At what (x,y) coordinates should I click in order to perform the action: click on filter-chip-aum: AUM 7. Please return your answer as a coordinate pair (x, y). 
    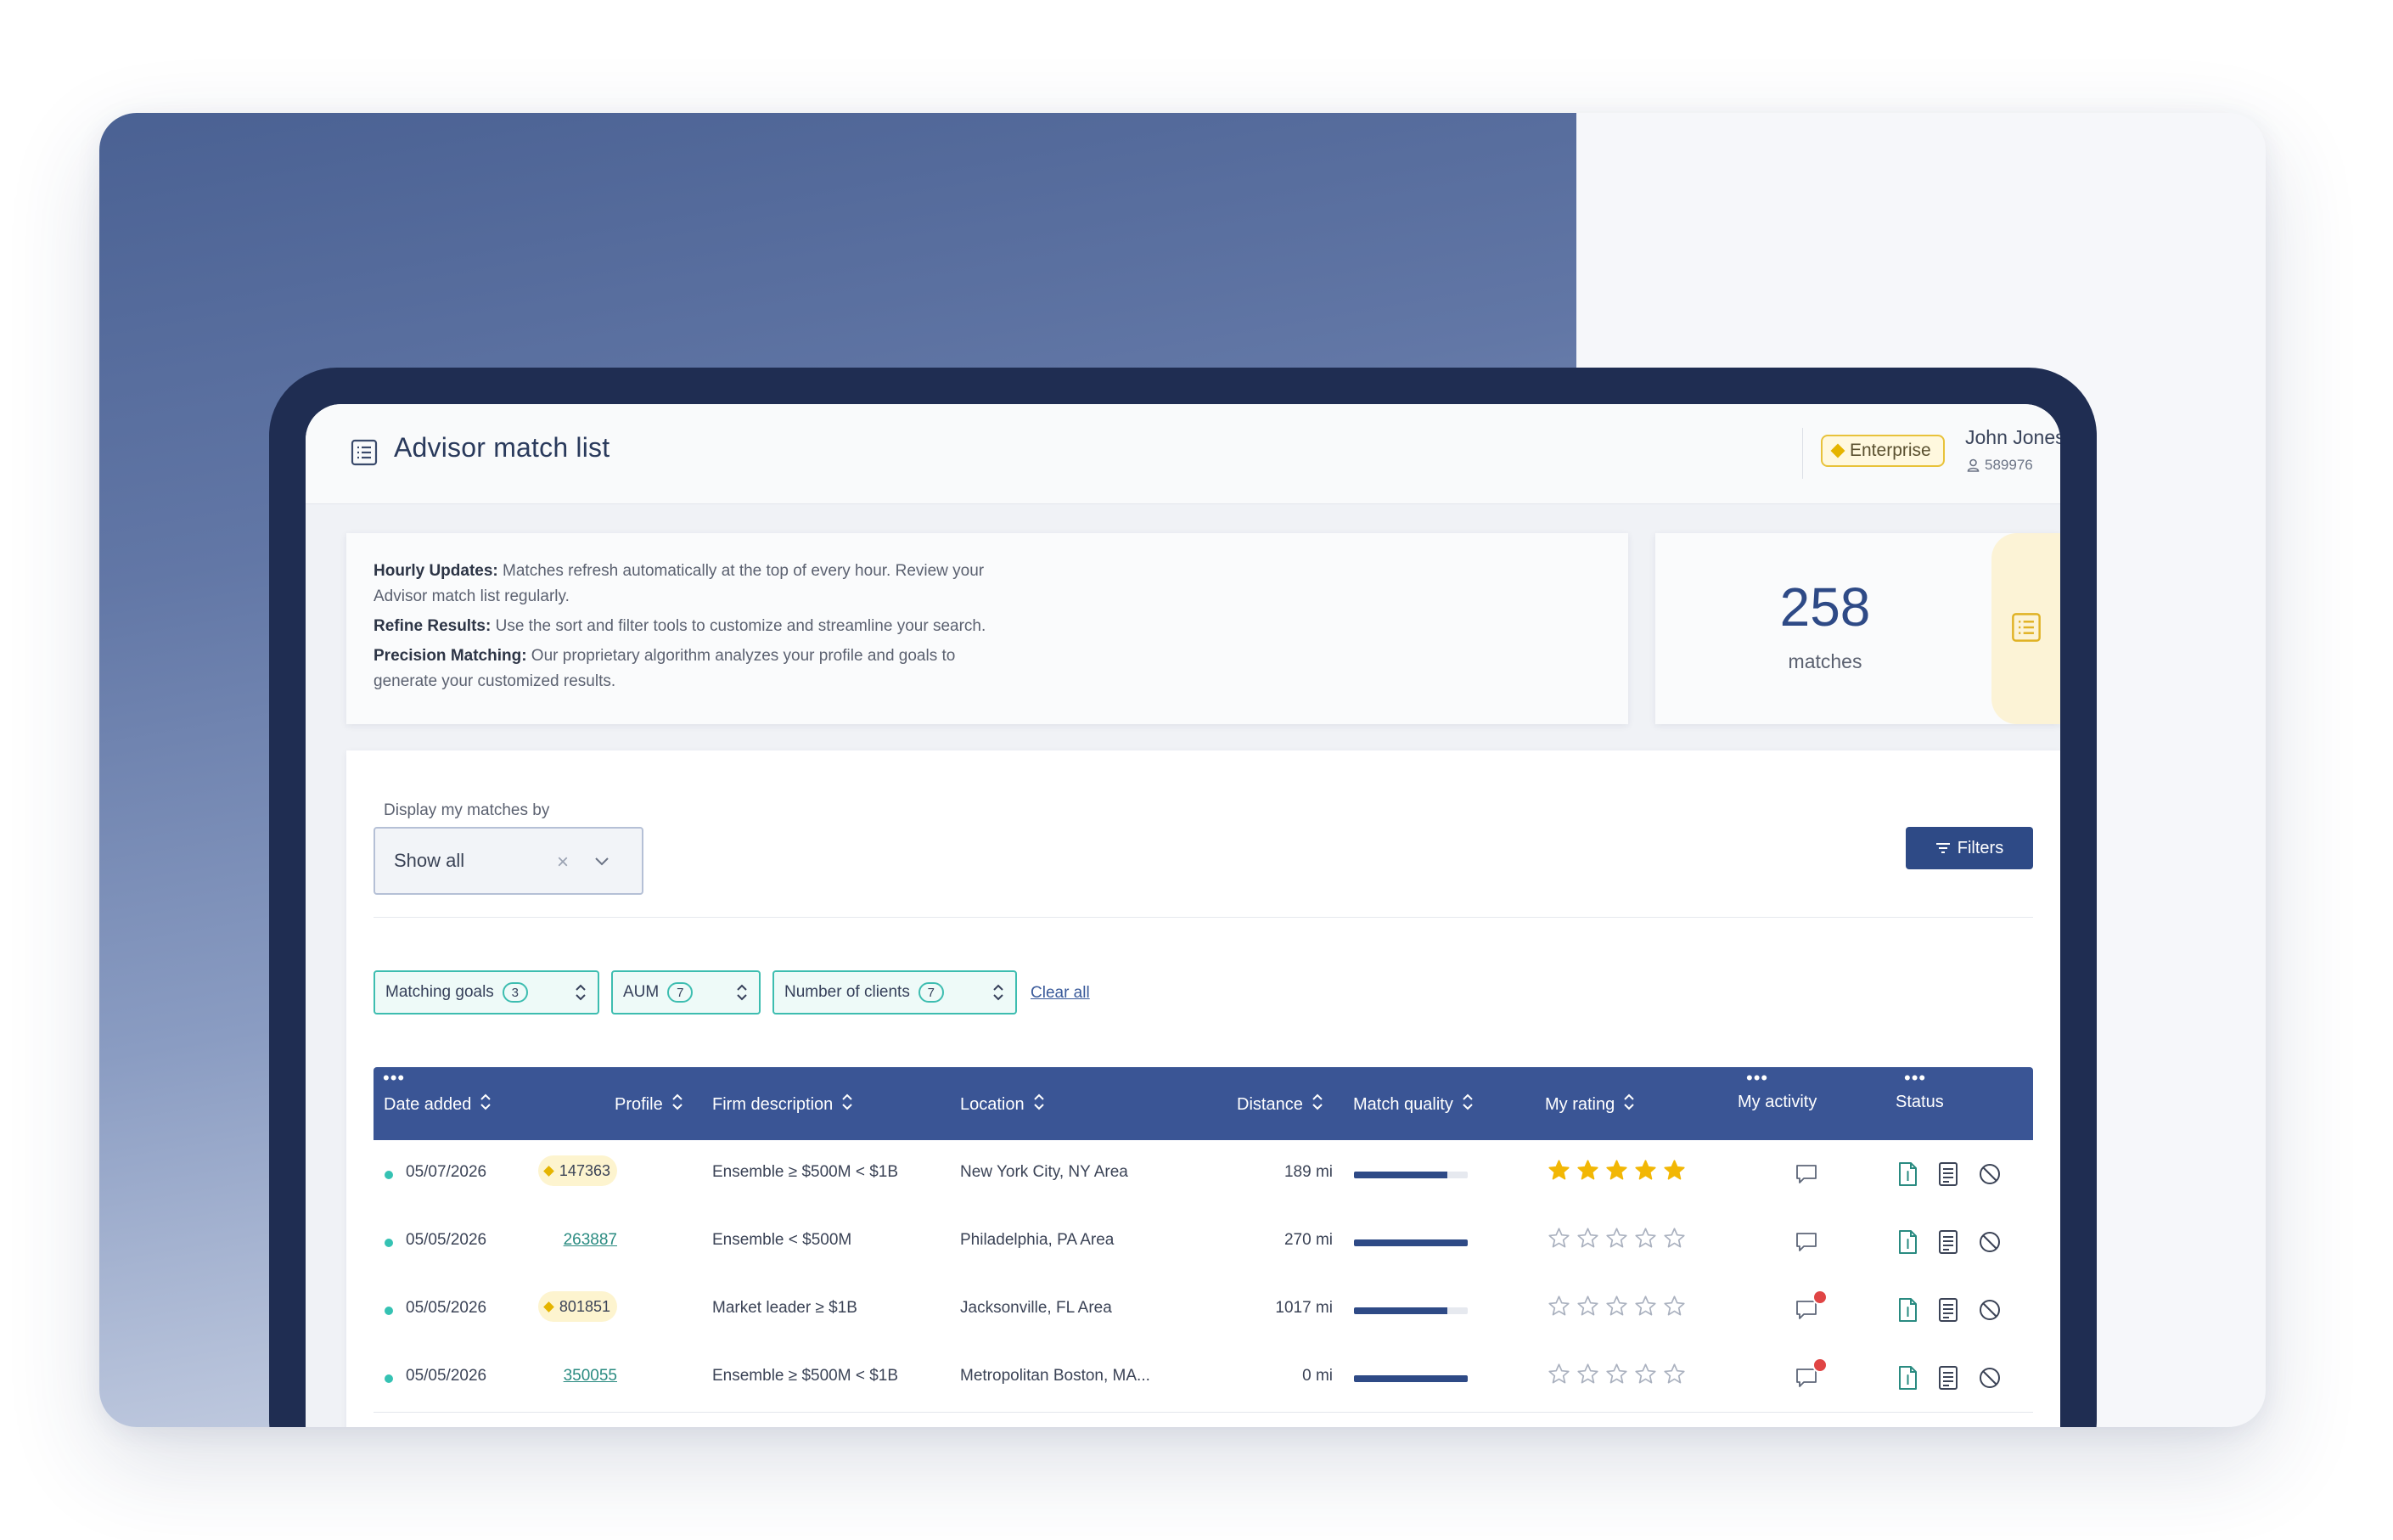
    Looking at the image, I should click on (686, 992).